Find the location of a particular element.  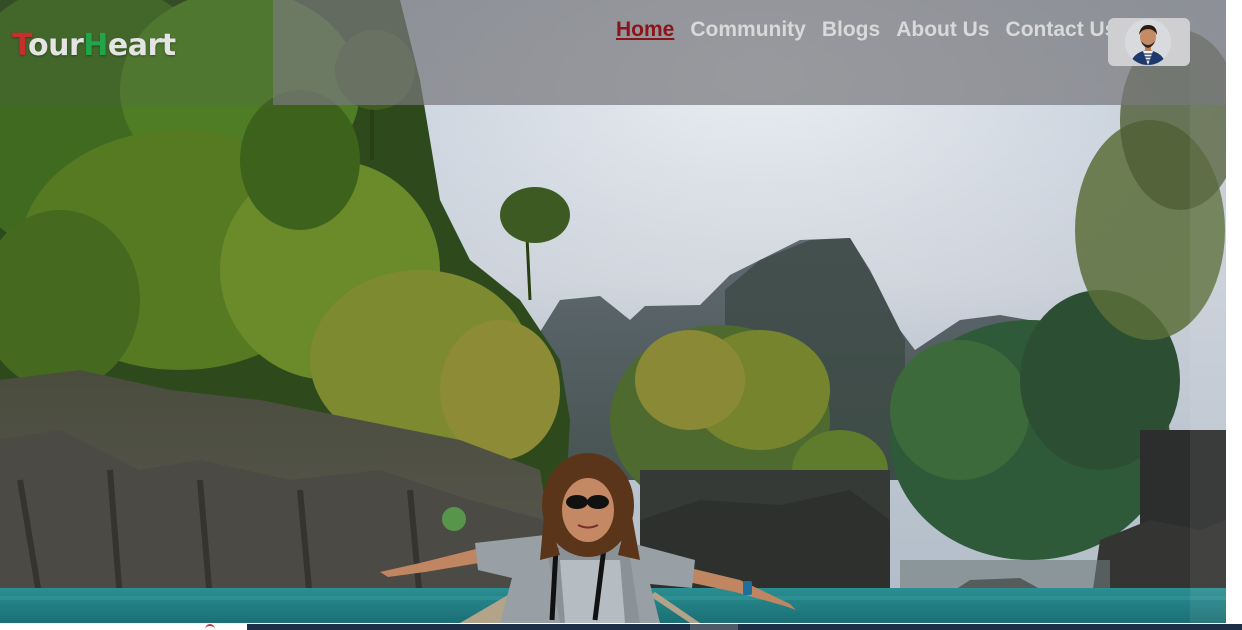

user-avatar-icon is located at coordinates (1148, 42).